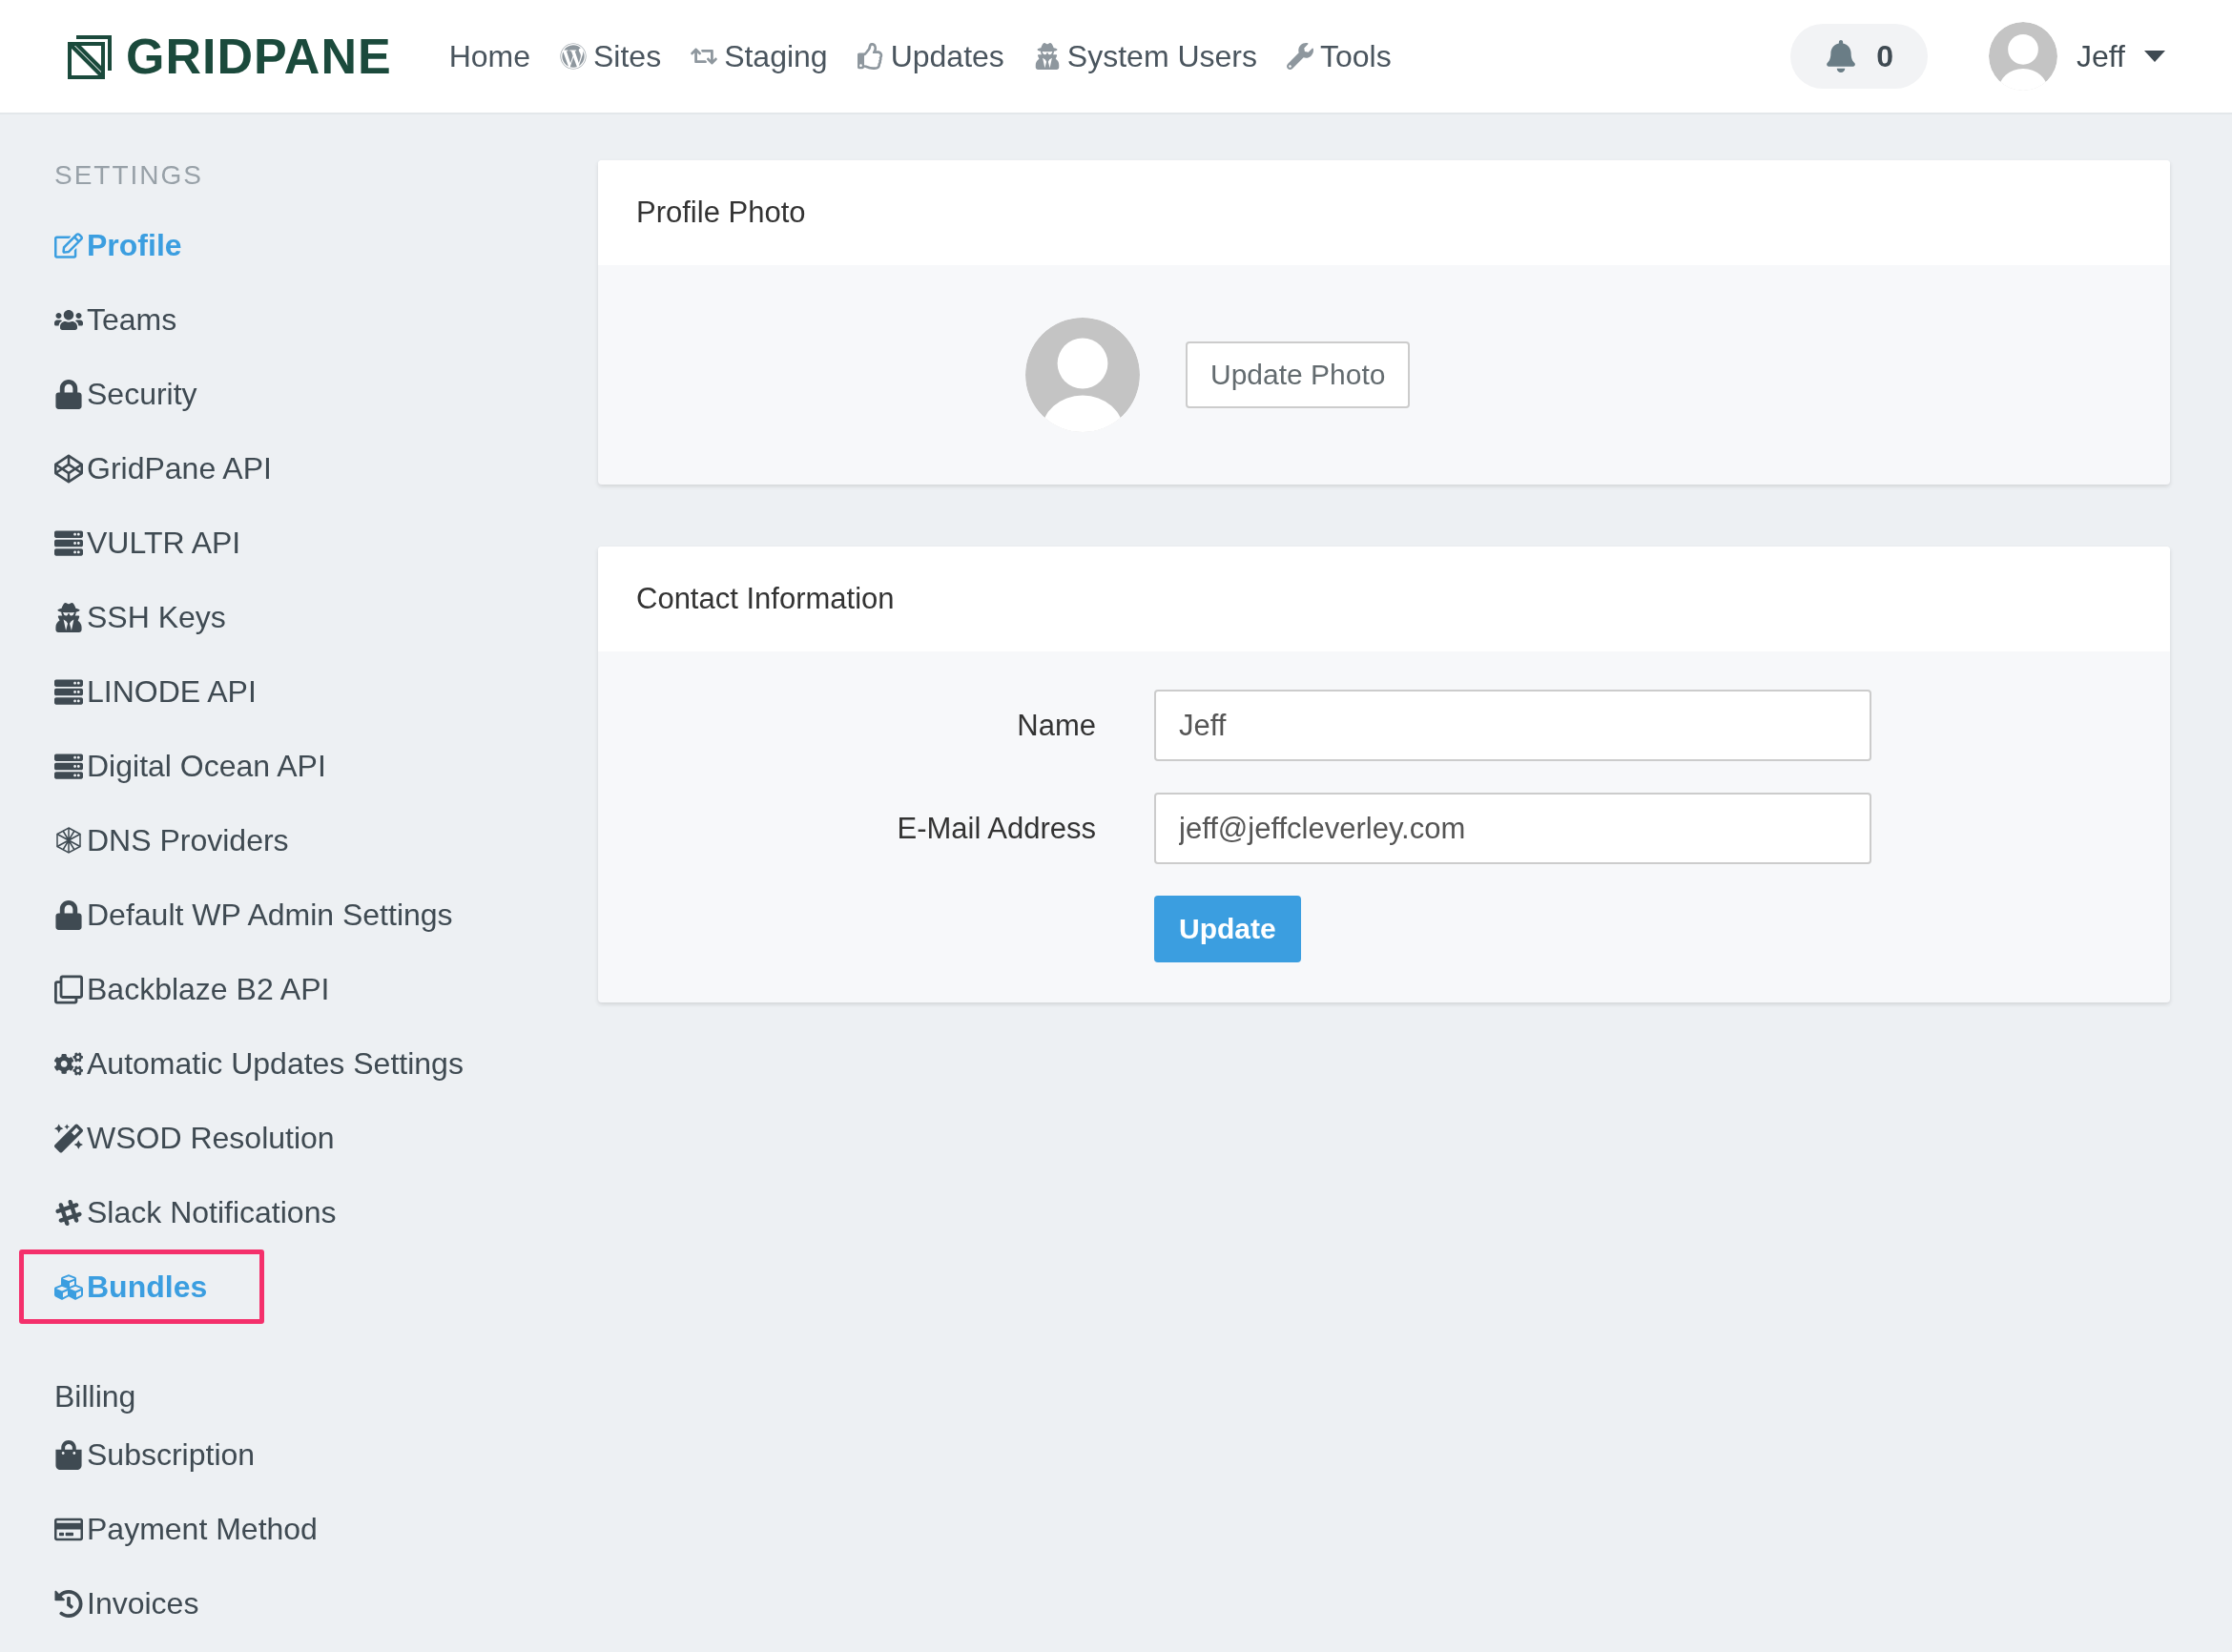  I want to click on nav-link: Tools, so click(1339, 56).